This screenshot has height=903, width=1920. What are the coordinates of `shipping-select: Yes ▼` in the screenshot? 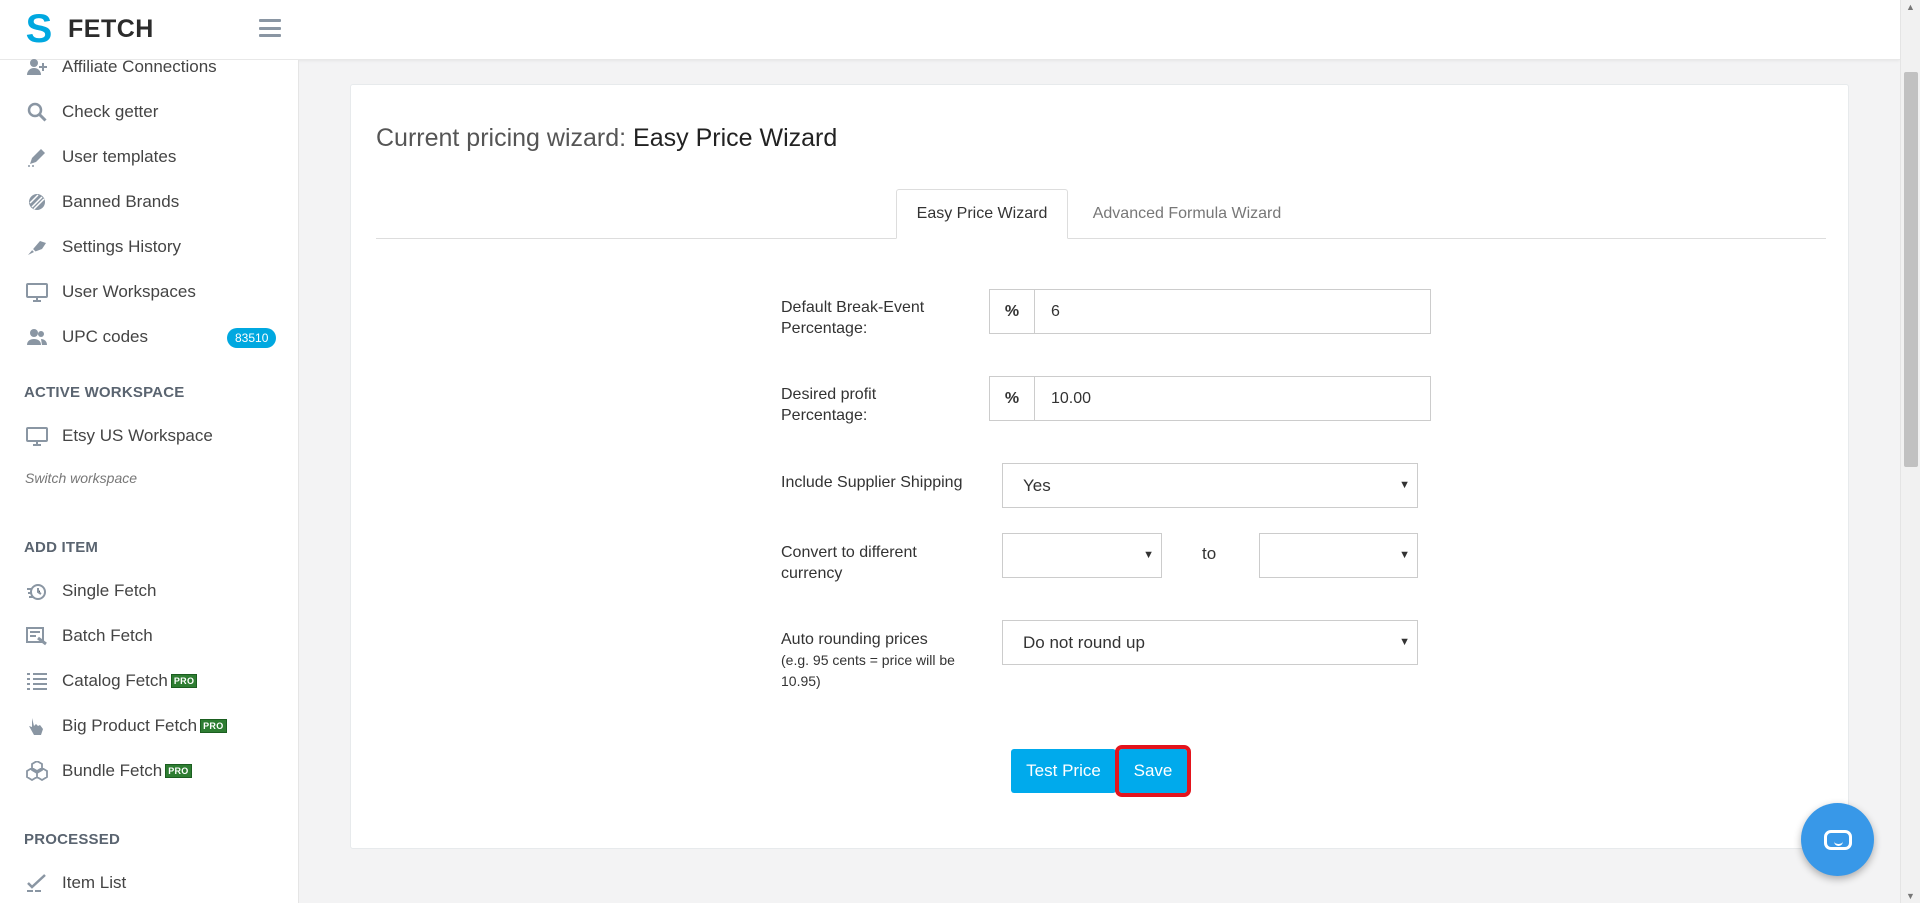 It's located at (1210, 485).